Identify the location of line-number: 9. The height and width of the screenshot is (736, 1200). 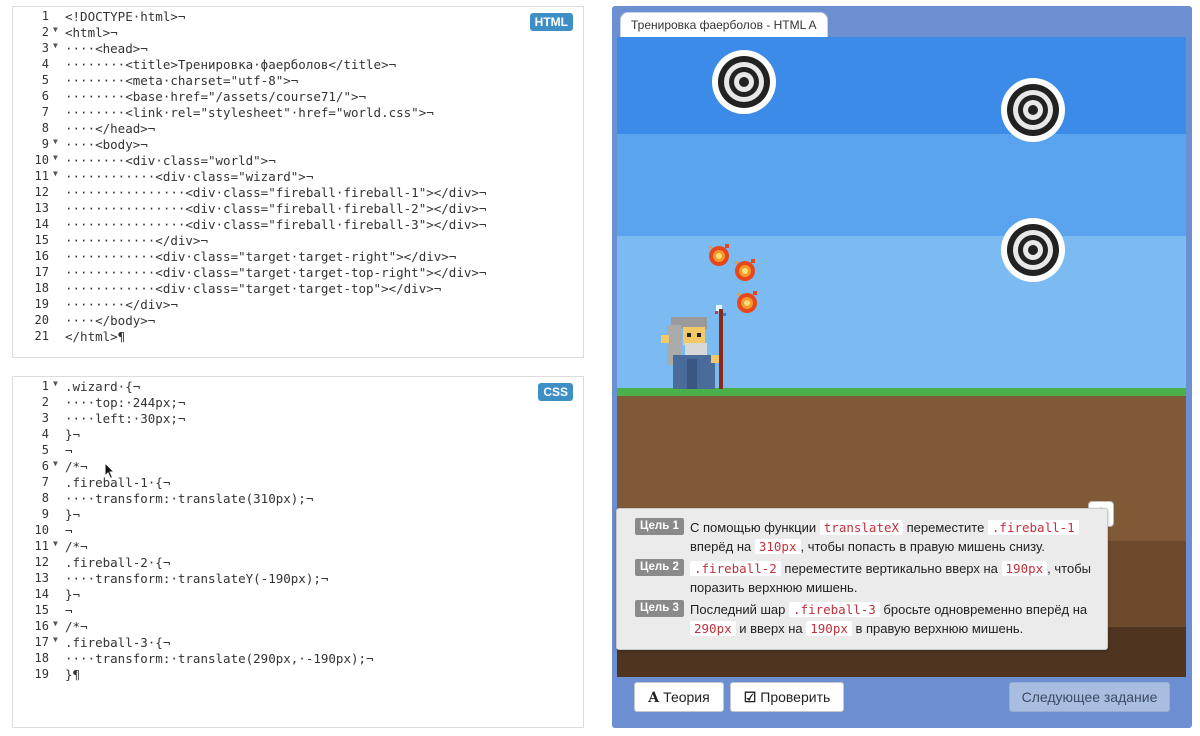
(45, 144).